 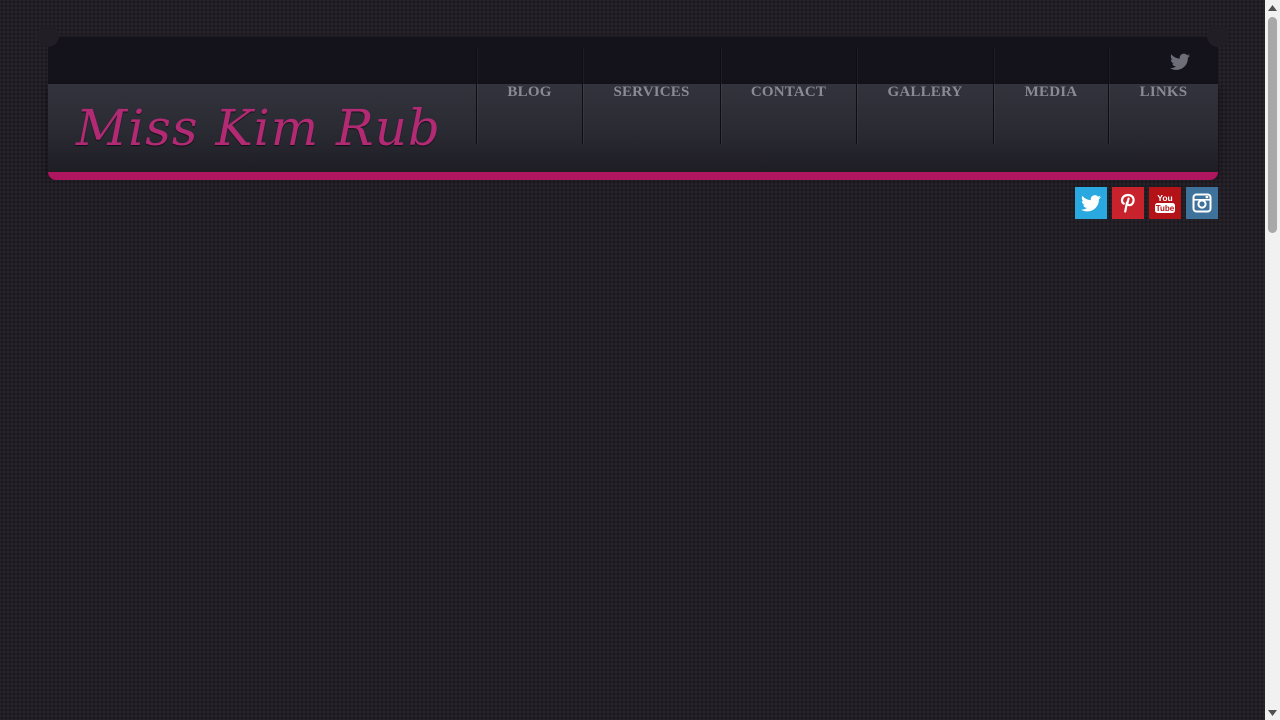 I want to click on twitter-button, so click(x=1091, y=203).